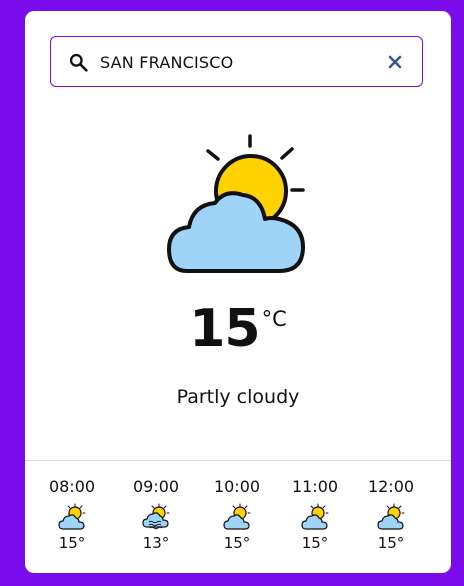  I want to click on current-temperature: 15°C, so click(238, 329).